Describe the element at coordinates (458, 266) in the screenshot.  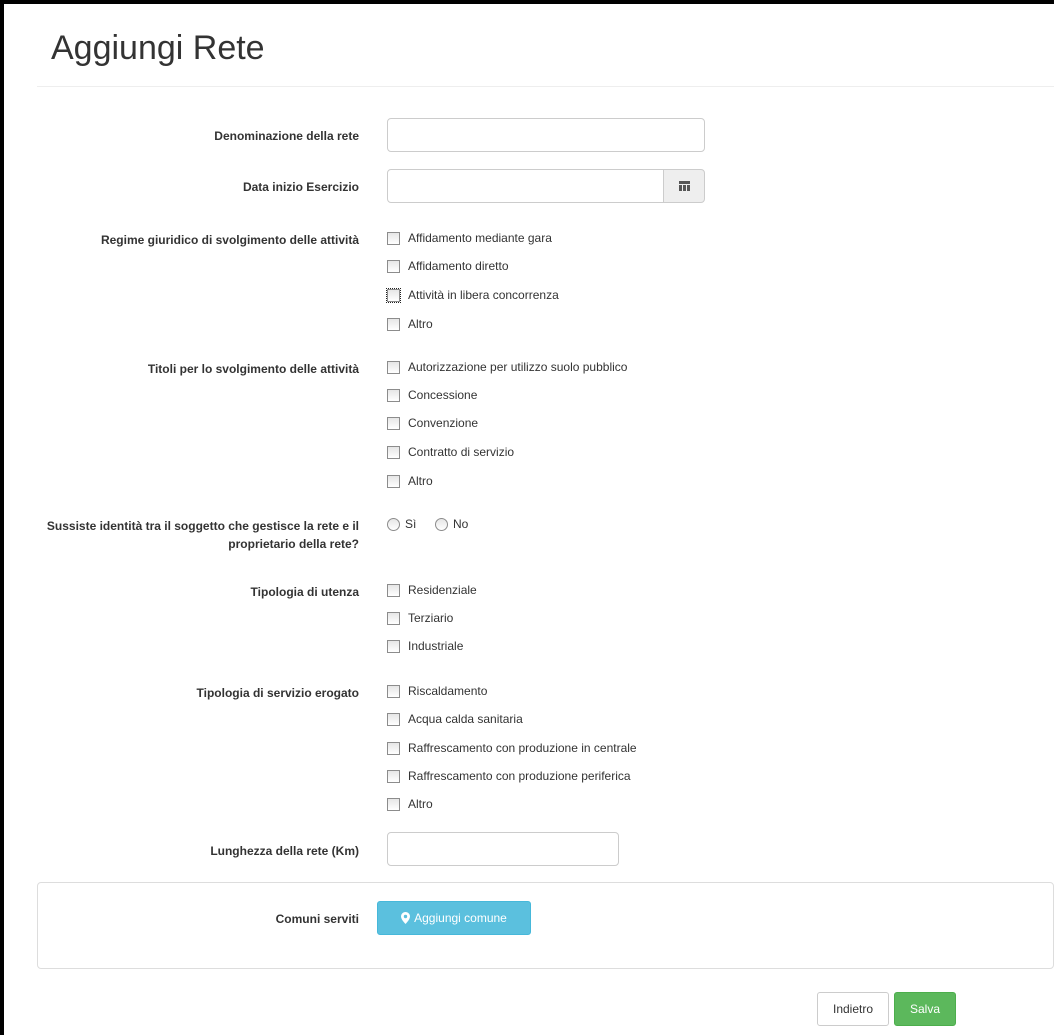
I see `option-label: Affidamento diretto` at that location.